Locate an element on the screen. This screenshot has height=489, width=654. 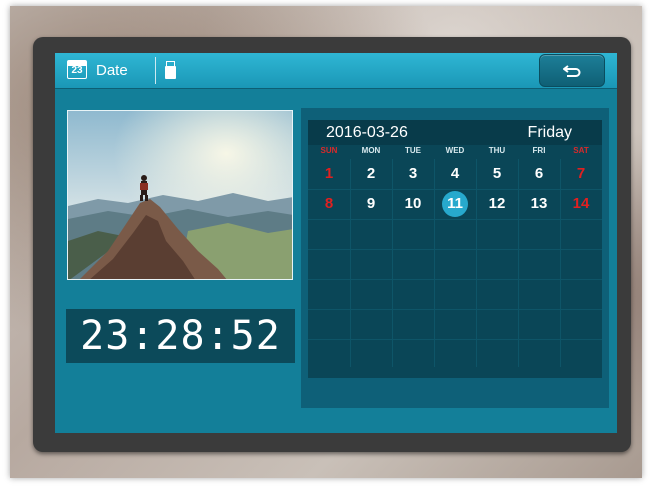
day-cell: 7 is located at coordinates (581, 174).